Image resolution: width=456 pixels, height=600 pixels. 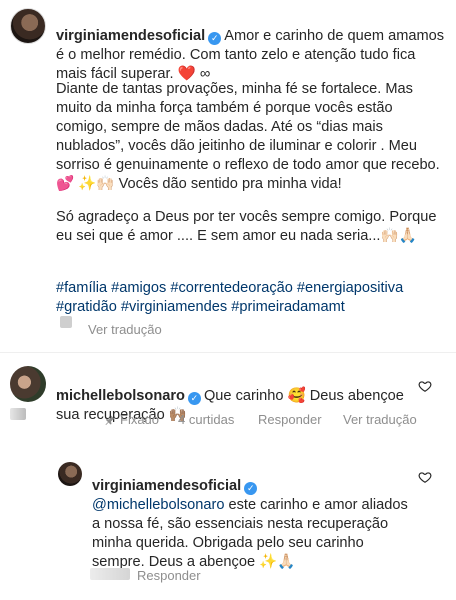 I want to click on reply-mention: @michellebolsonaro, so click(x=158, y=505).